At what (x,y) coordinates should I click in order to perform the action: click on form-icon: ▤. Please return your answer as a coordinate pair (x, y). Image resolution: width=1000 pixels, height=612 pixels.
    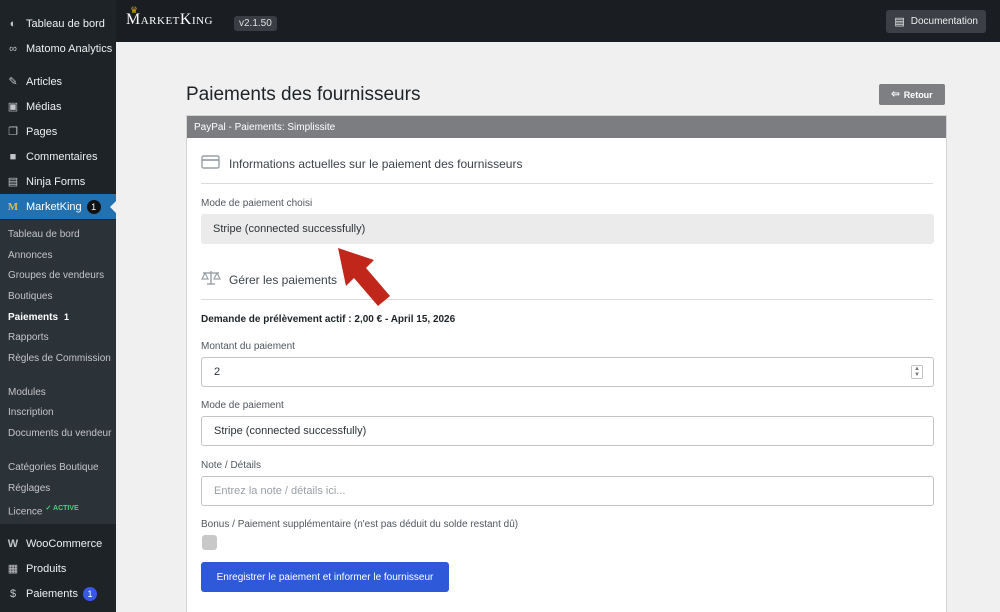
    Looking at the image, I should click on (13, 182).